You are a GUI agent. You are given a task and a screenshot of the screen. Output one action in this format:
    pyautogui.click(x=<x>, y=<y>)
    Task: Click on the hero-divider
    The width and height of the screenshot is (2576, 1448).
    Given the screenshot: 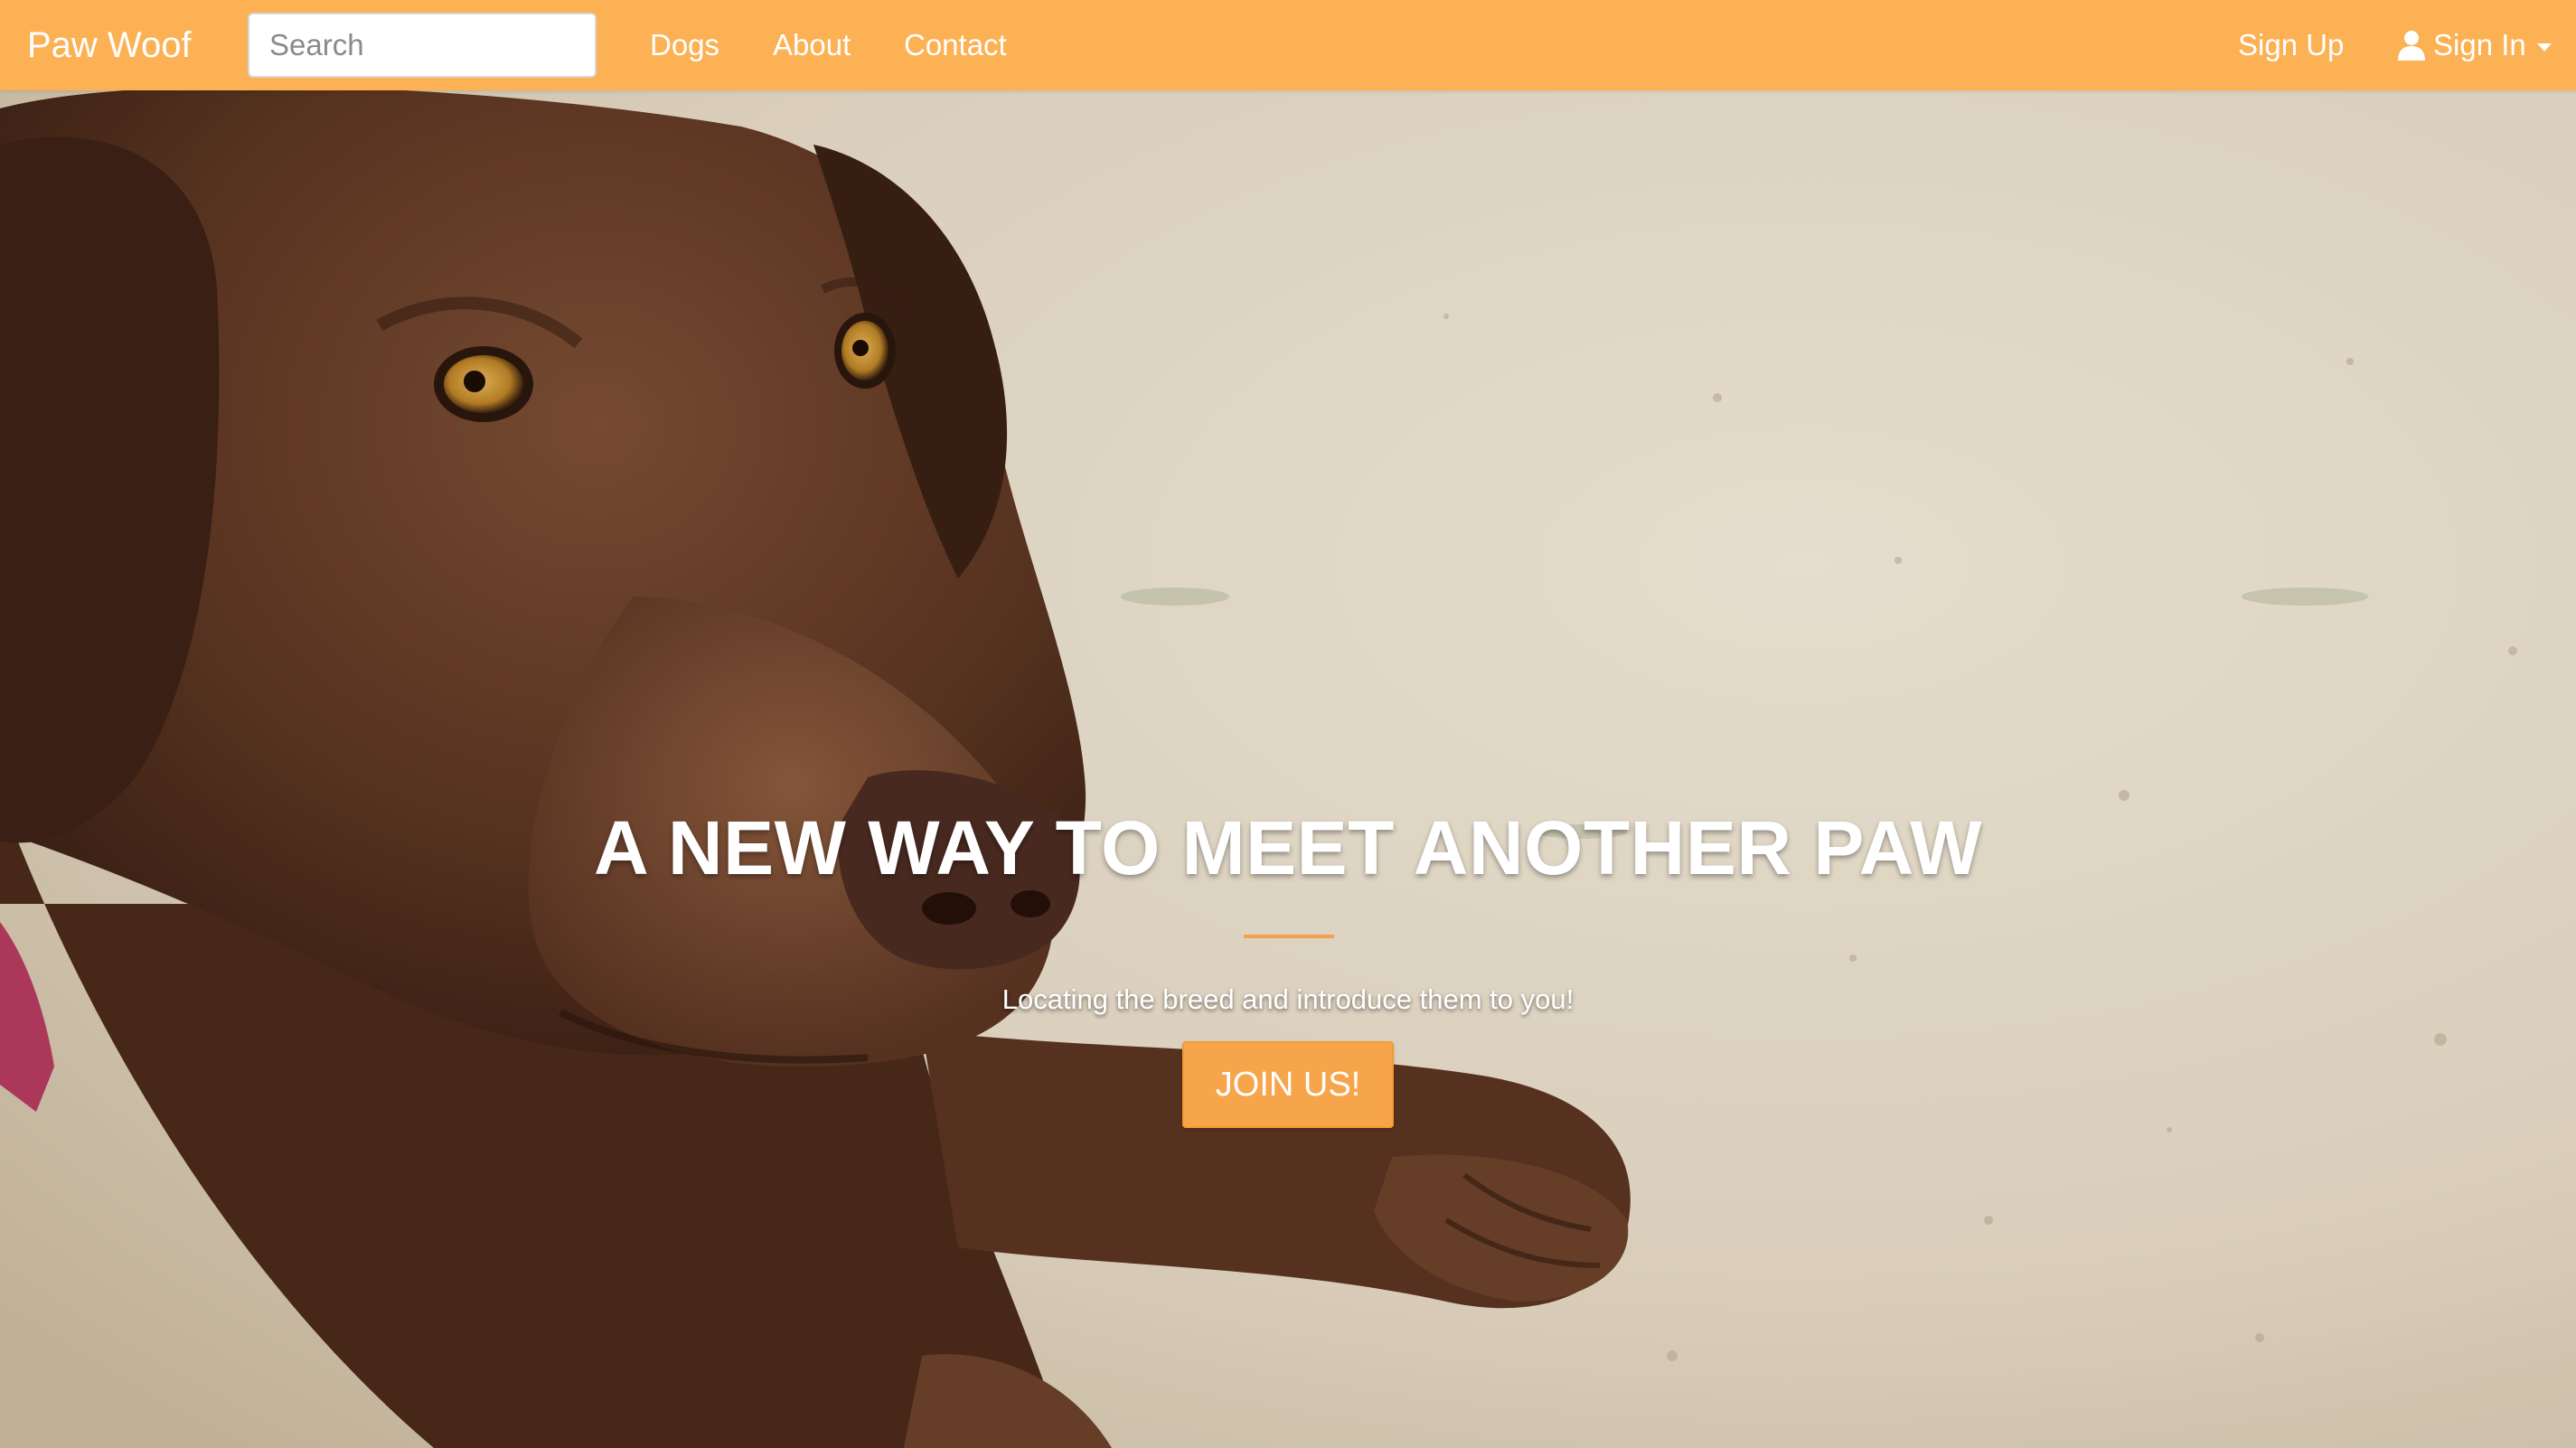 What is the action you would take?
    pyautogui.click(x=1289, y=936)
    